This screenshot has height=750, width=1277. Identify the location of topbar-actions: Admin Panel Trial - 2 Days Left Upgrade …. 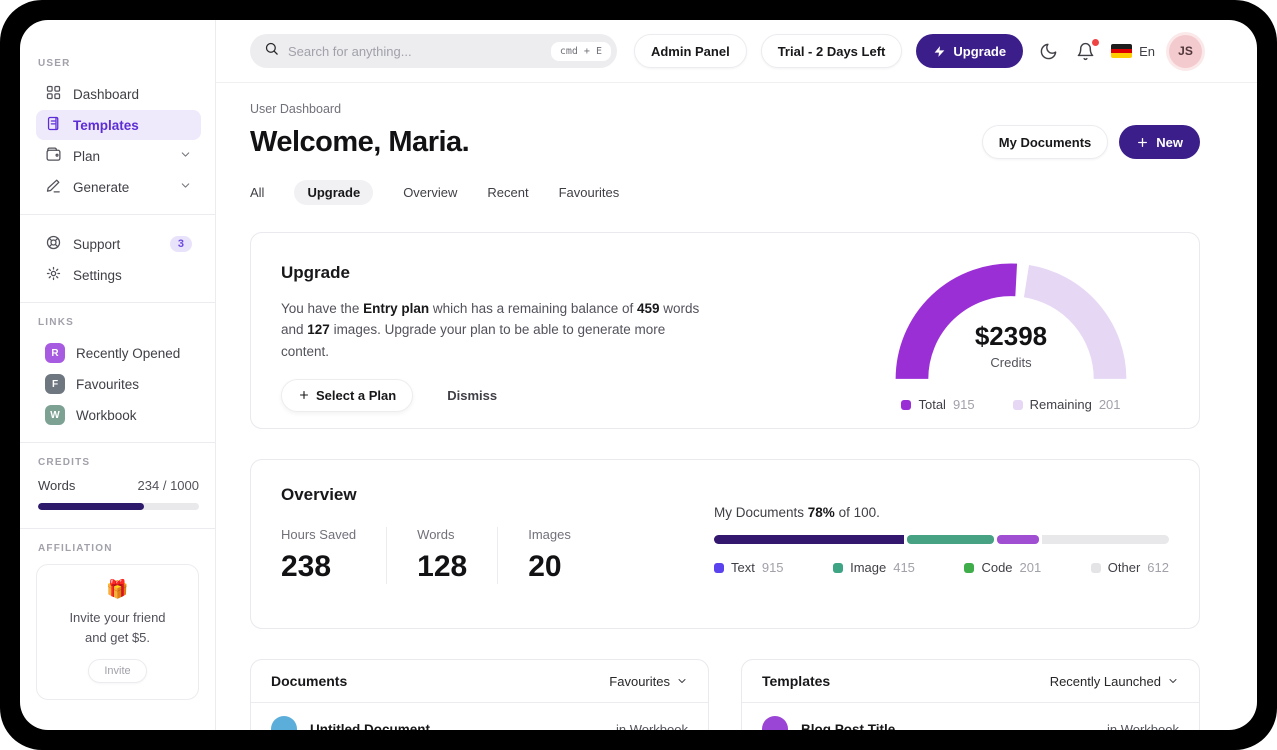
(917, 51).